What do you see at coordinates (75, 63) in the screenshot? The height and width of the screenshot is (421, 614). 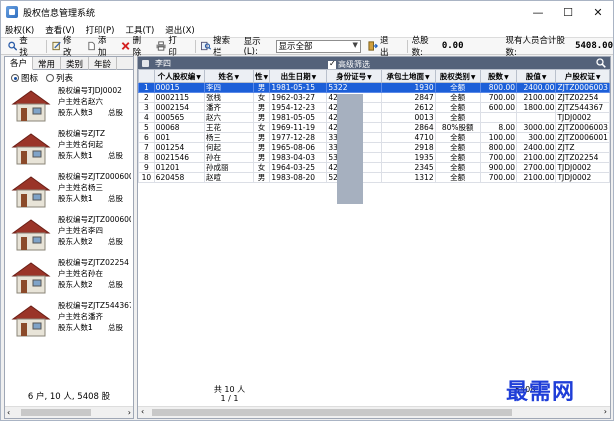 I see `tab-category: 类别` at bounding box center [75, 63].